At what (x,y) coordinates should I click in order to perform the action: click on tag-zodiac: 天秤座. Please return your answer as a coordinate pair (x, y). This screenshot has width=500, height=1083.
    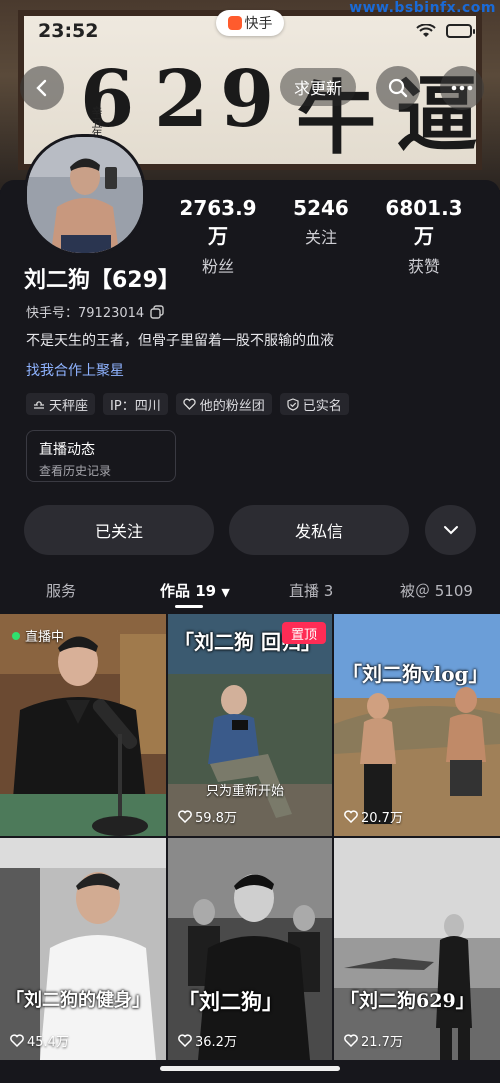
    Looking at the image, I should click on (61, 404).